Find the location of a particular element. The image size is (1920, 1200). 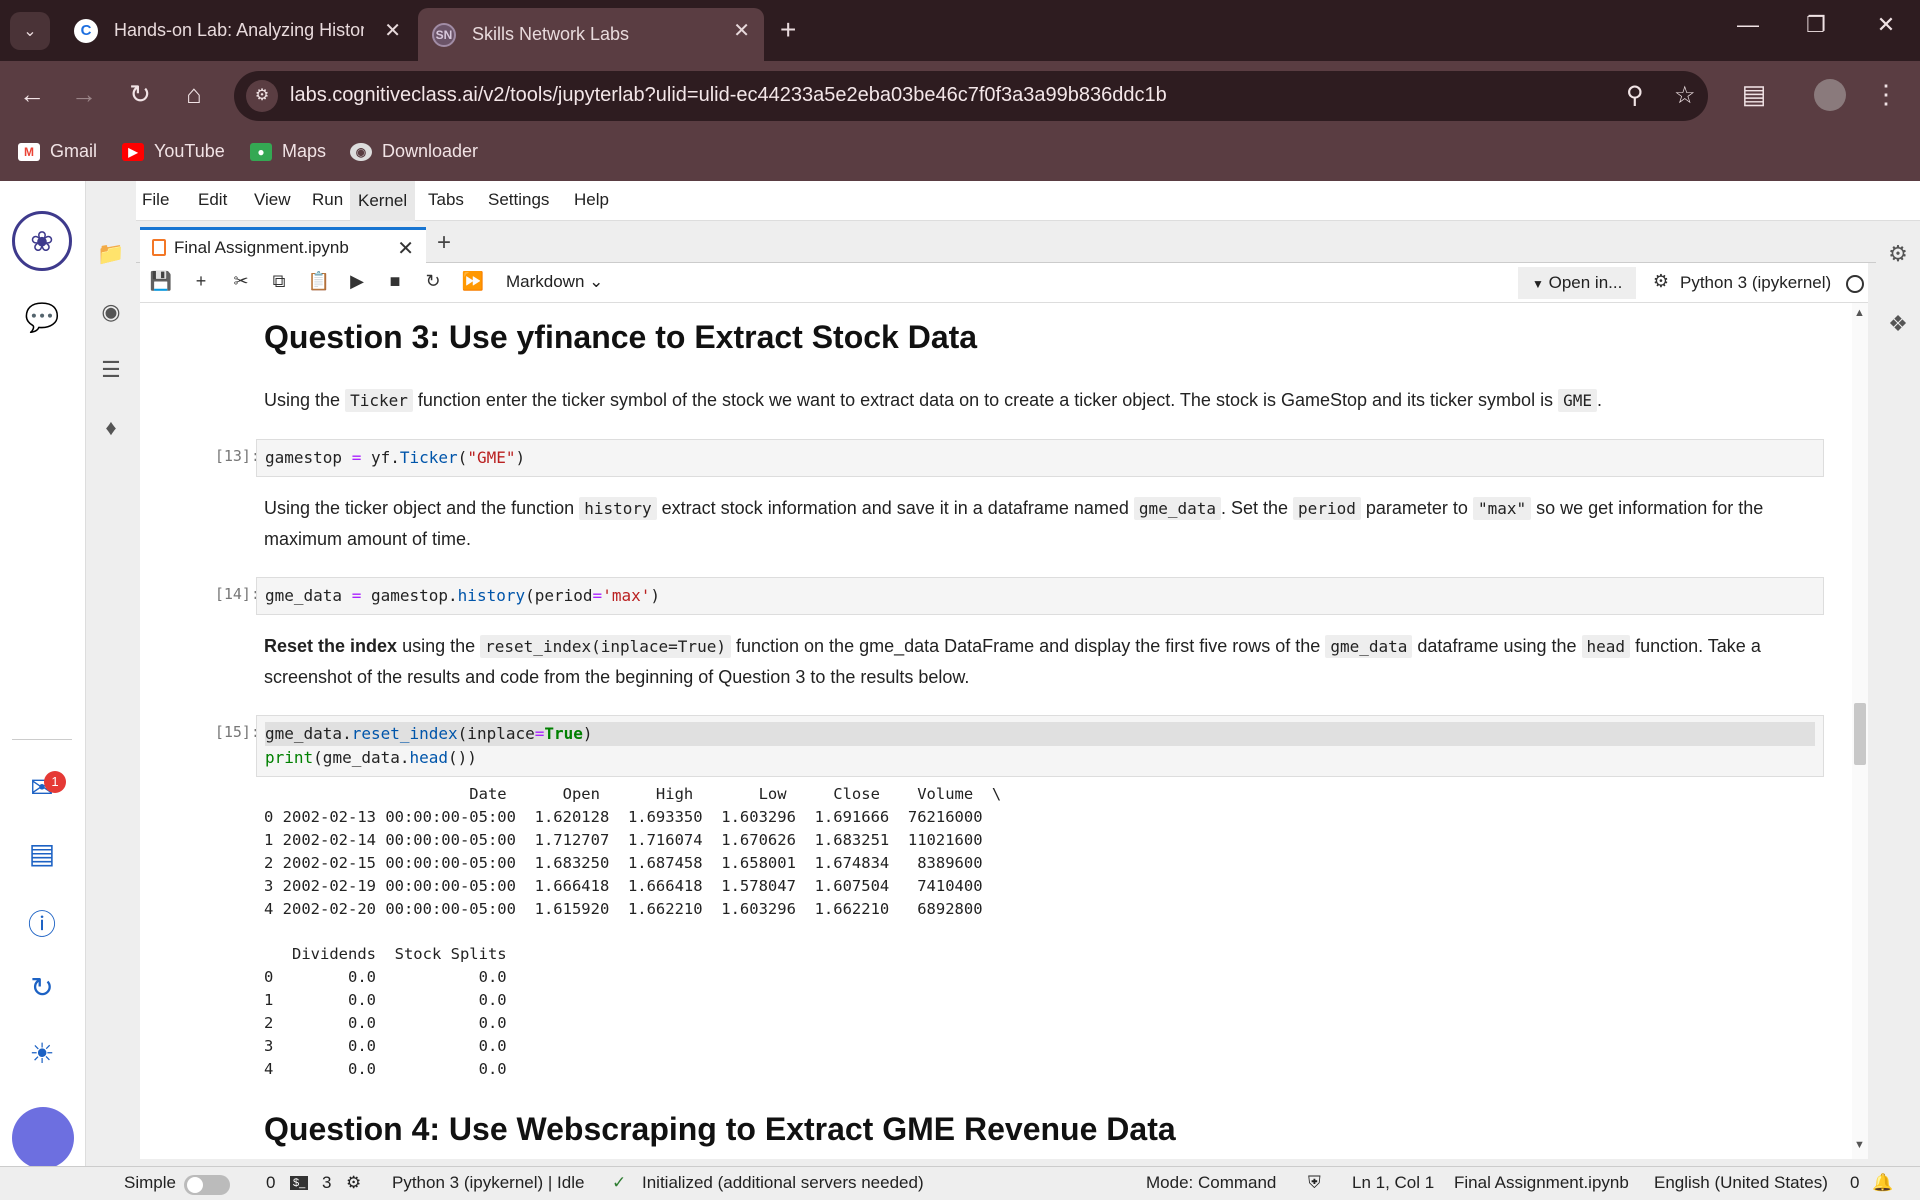

scroll-thumb is located at coordinates (1860, 734).